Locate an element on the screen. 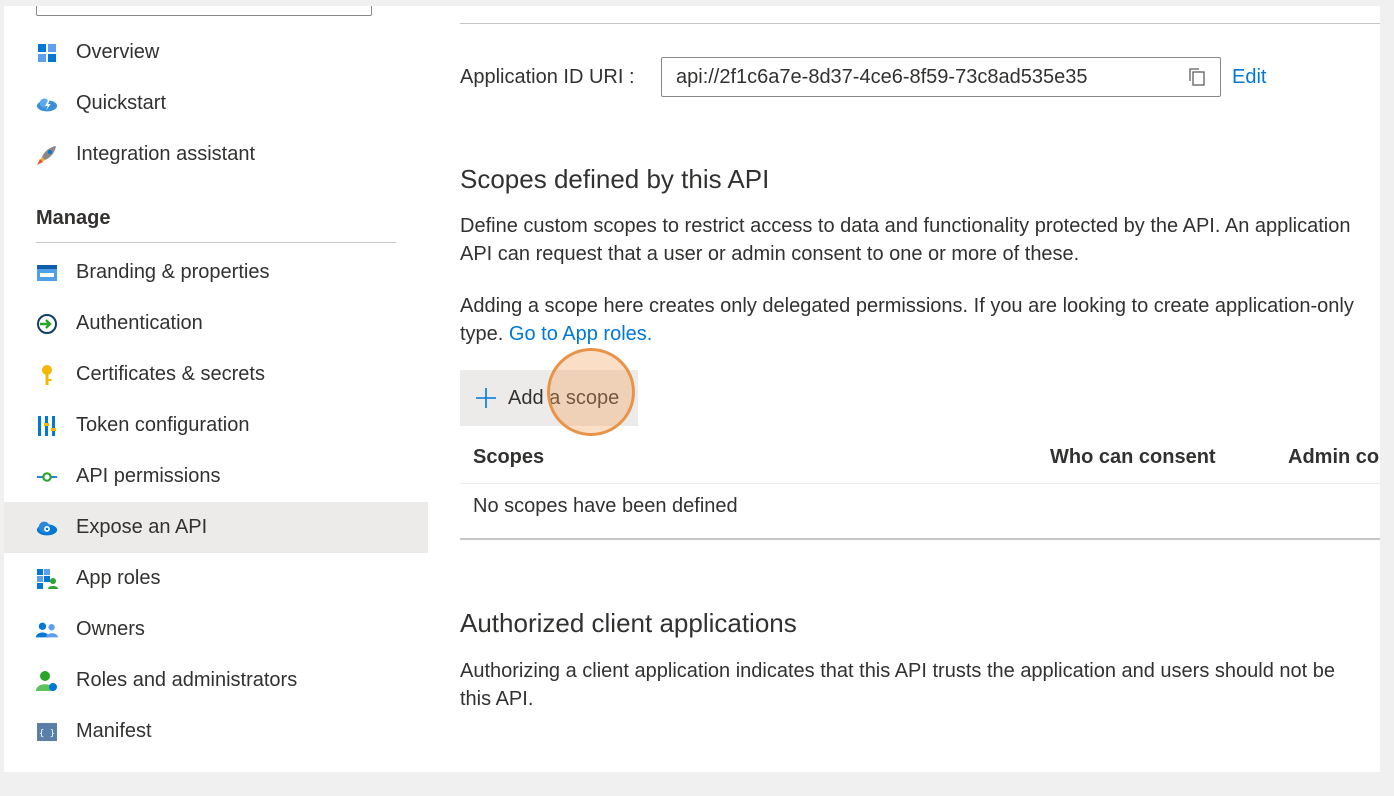  sidebar-item-token-configuration: Token configuration is located at coordinates (216, 425).